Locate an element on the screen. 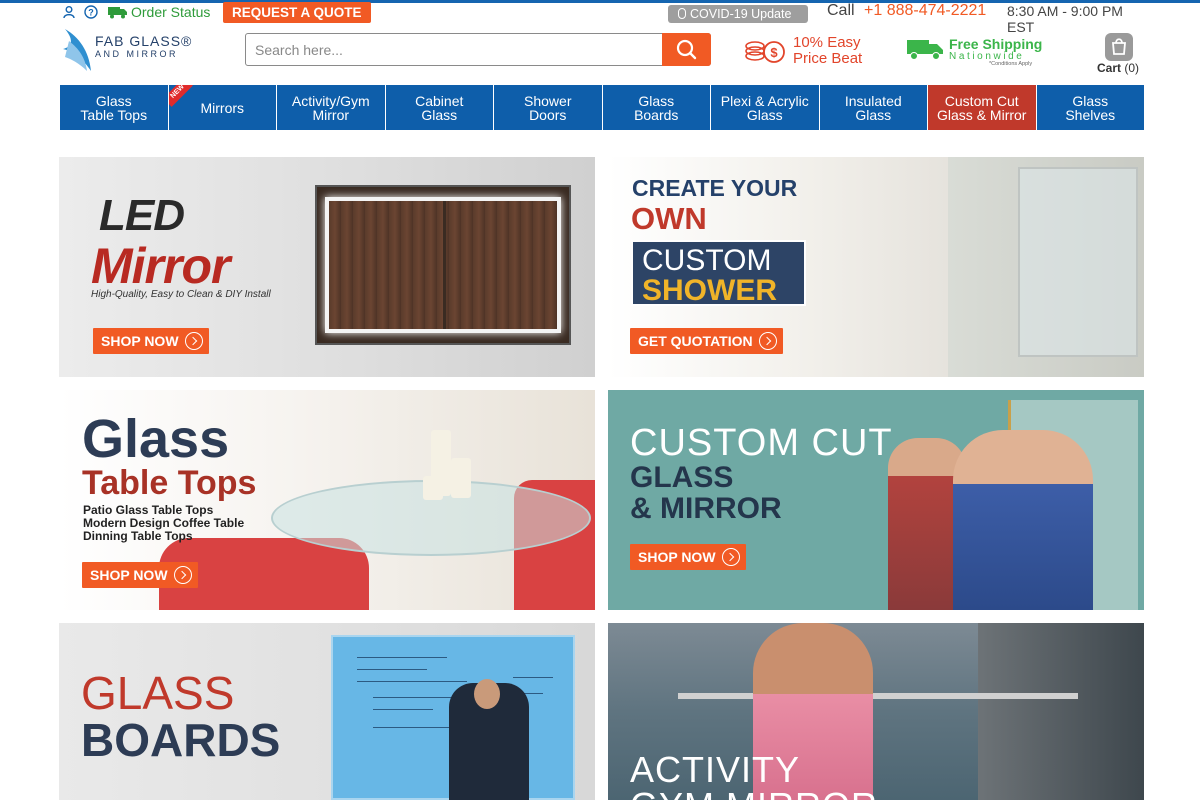 The image size is (1200, 800). search-button is located at coordinates (686, 49).